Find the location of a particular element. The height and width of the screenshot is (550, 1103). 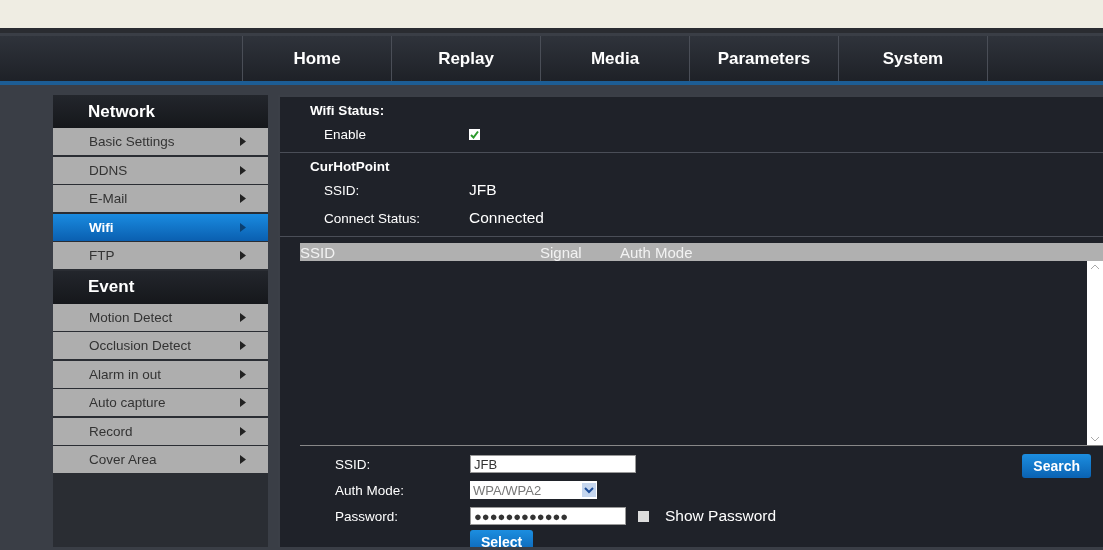

show-password-checkbox is located at coordinates (643, 516).